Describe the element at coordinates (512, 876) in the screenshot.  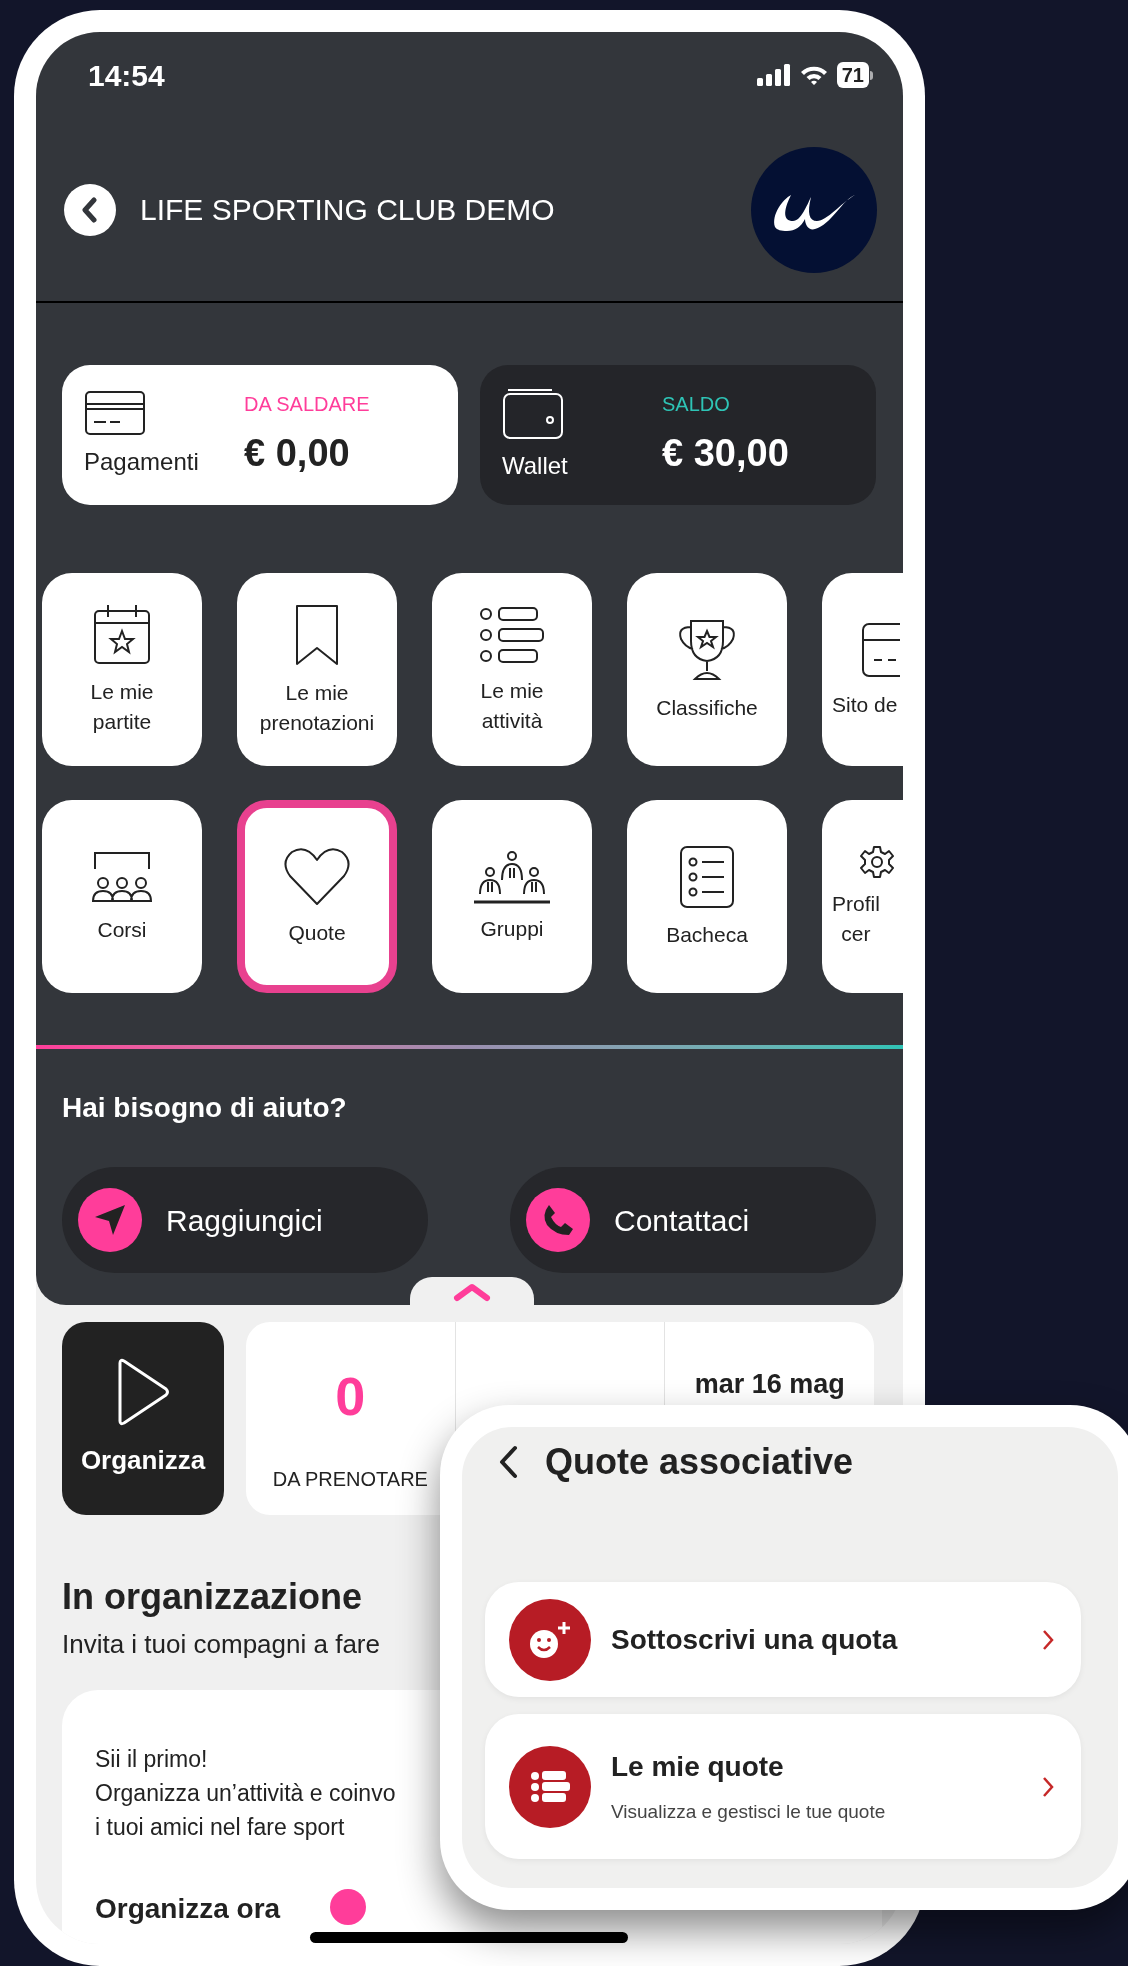
I see `group-icon` at that location.